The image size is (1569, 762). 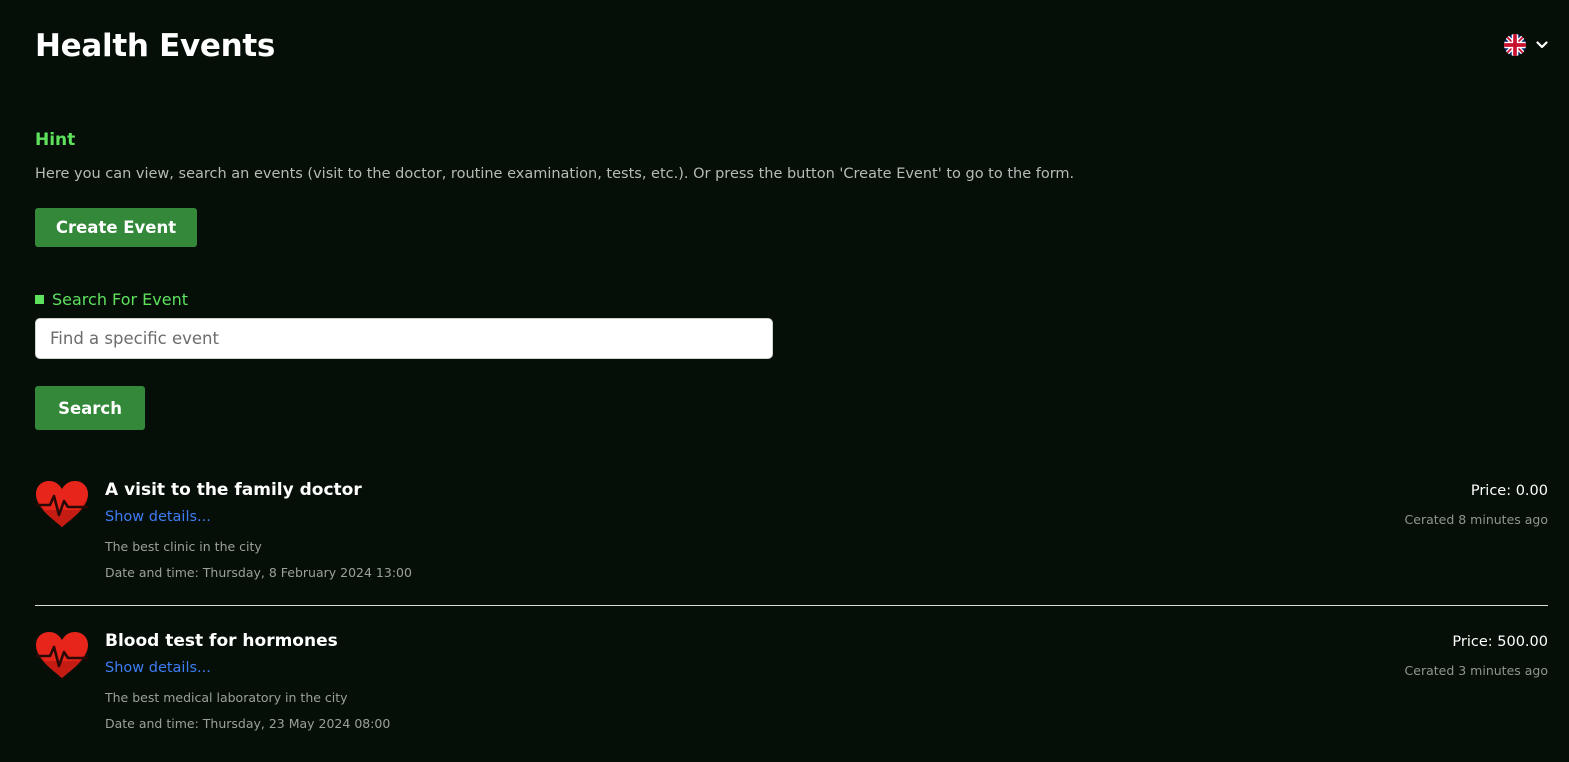 What do you see at coordinates (183, 546) in the screenshot?
I see `event-place: The best clinic in the city` at bounding box center [183, 546].